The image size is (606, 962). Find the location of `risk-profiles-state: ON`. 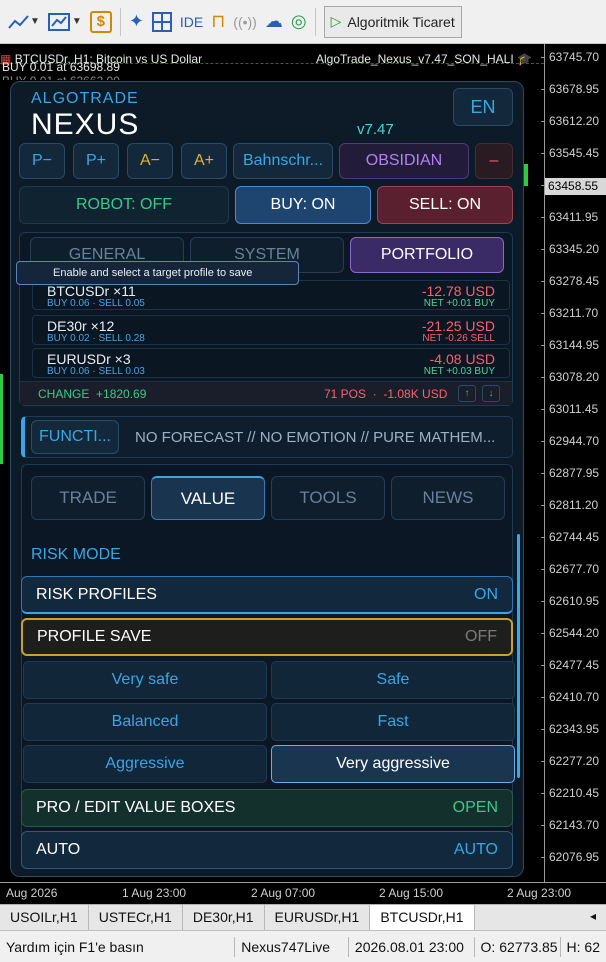

risk-profiles-state: ON is located at coordinates (486, 594).